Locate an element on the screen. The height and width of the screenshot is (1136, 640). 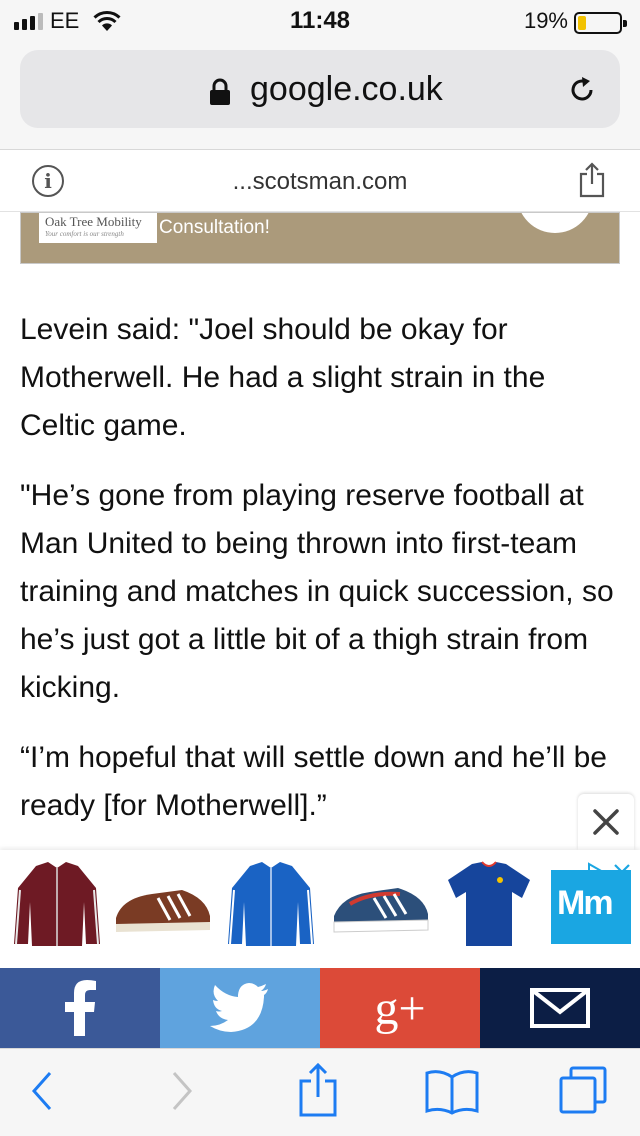
facebook-share-button is located at coordinates (80, 1008).